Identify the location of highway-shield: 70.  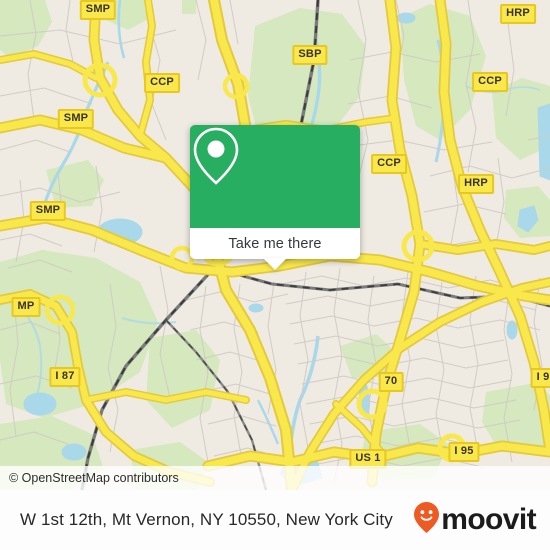
(391, 382).